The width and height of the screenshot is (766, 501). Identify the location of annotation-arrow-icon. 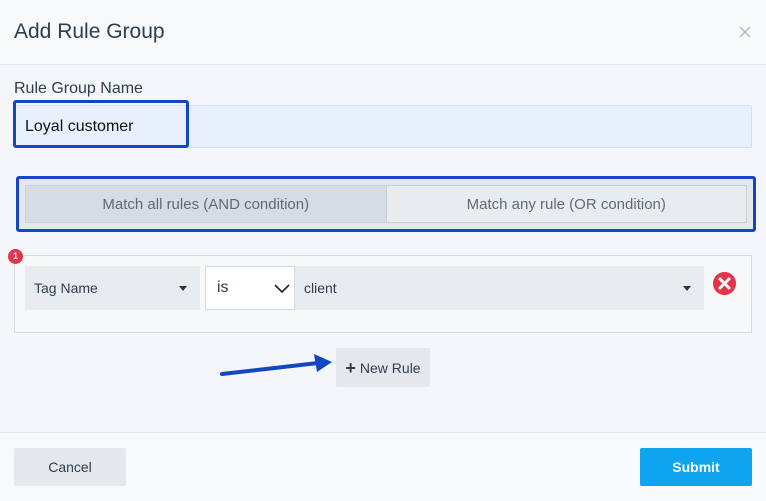
(276, 365).